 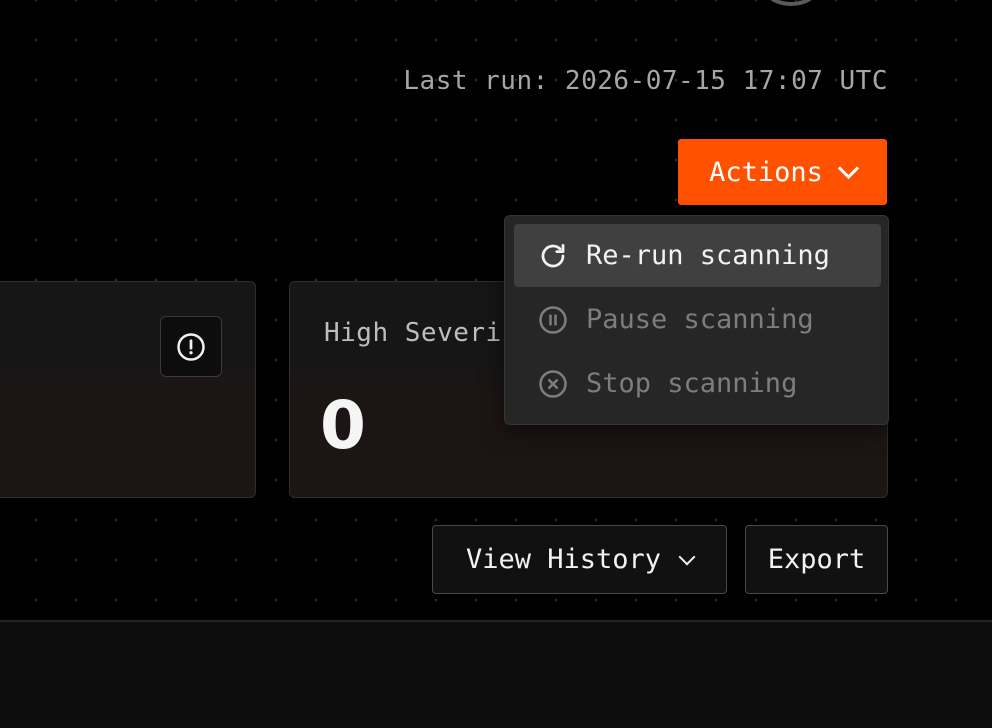 I want to click on menu-item-stop-scanning: Stop scanning, so click(x=697, y=383).